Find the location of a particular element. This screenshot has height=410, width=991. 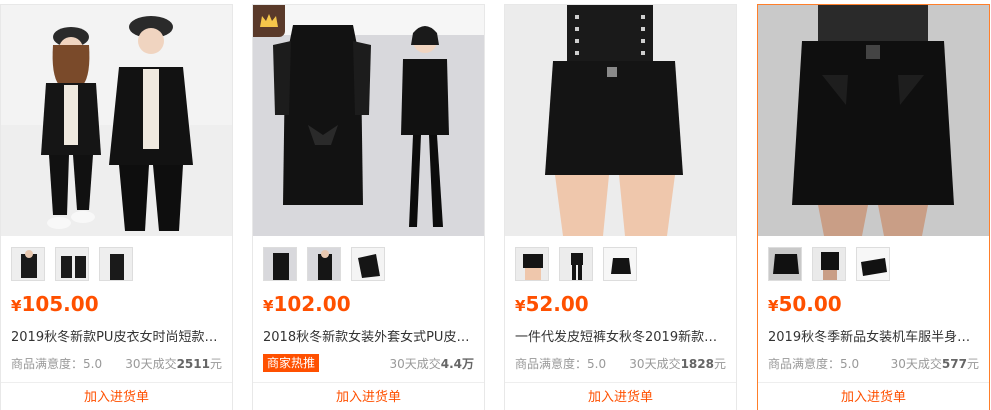

sales-value: 1828 is located at coordinates (697, 364).